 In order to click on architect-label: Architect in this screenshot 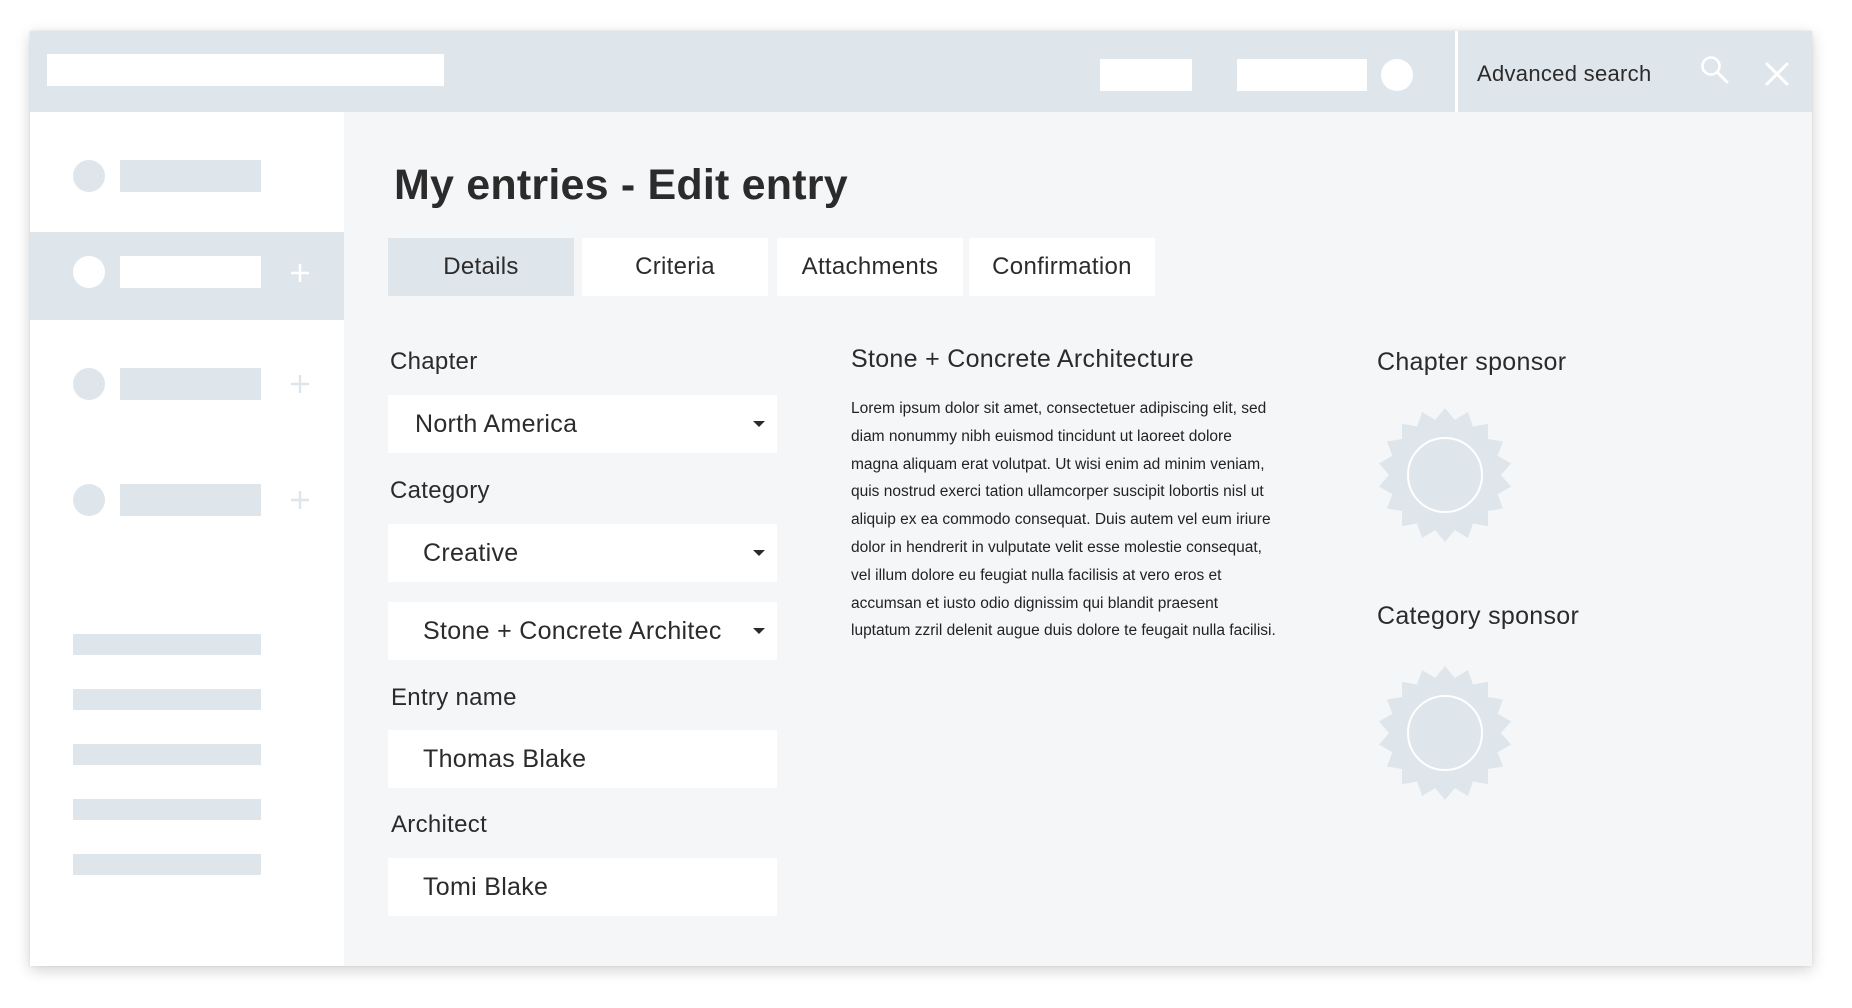, I will do `click(439, 824)`.